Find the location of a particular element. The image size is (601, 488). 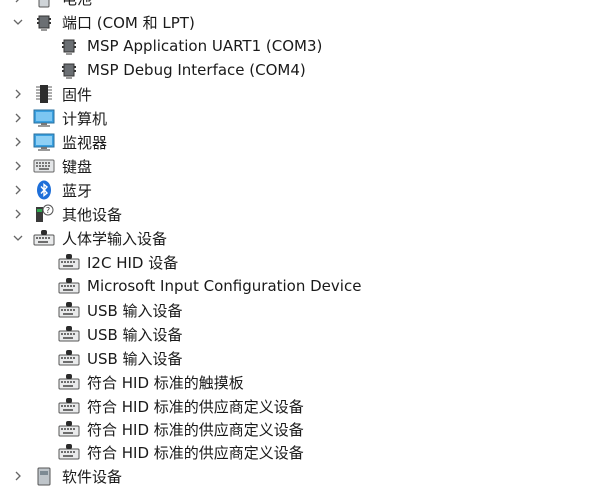

tree-item-label: 键盘 is located at coordinates (77, 166).